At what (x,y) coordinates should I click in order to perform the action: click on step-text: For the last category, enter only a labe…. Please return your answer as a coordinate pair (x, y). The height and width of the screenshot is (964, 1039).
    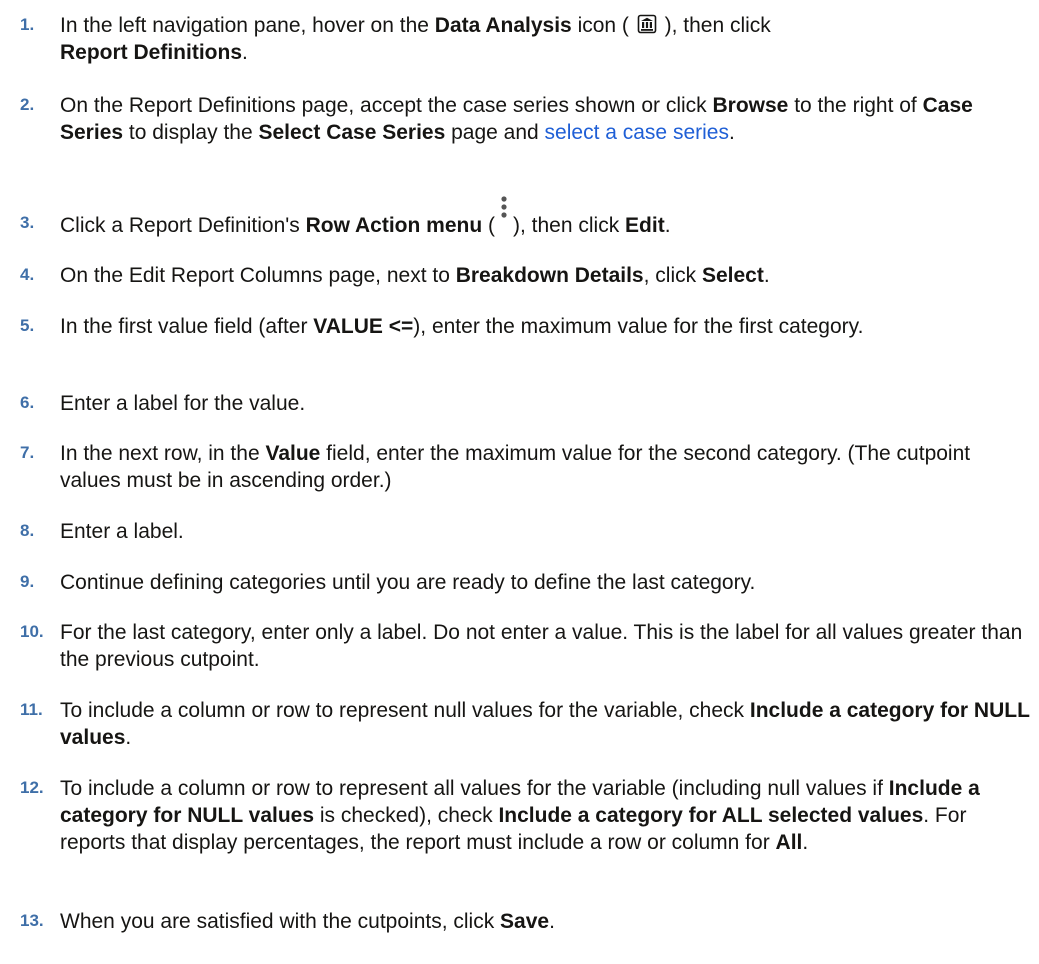
    Looking at the image, I should click on (541, 646).